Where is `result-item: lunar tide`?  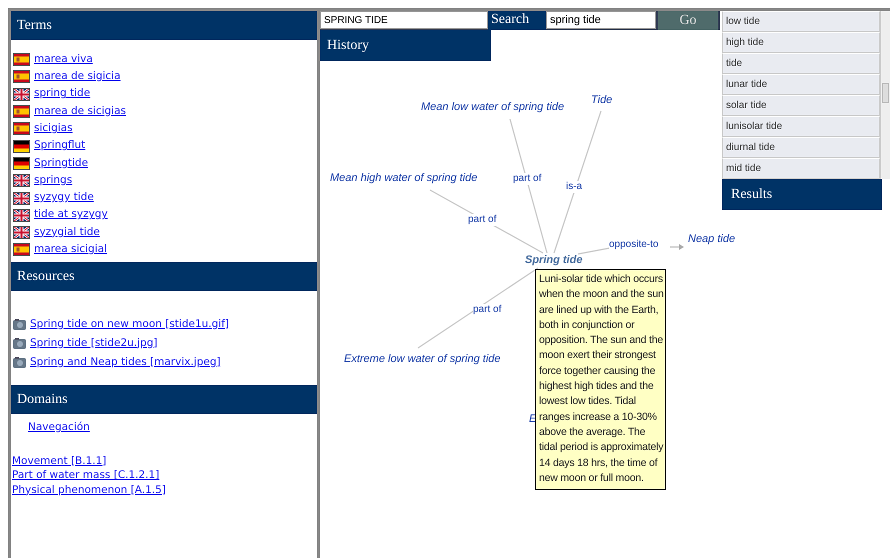 result-item: lunar tide is located at coordinates (801, 84).